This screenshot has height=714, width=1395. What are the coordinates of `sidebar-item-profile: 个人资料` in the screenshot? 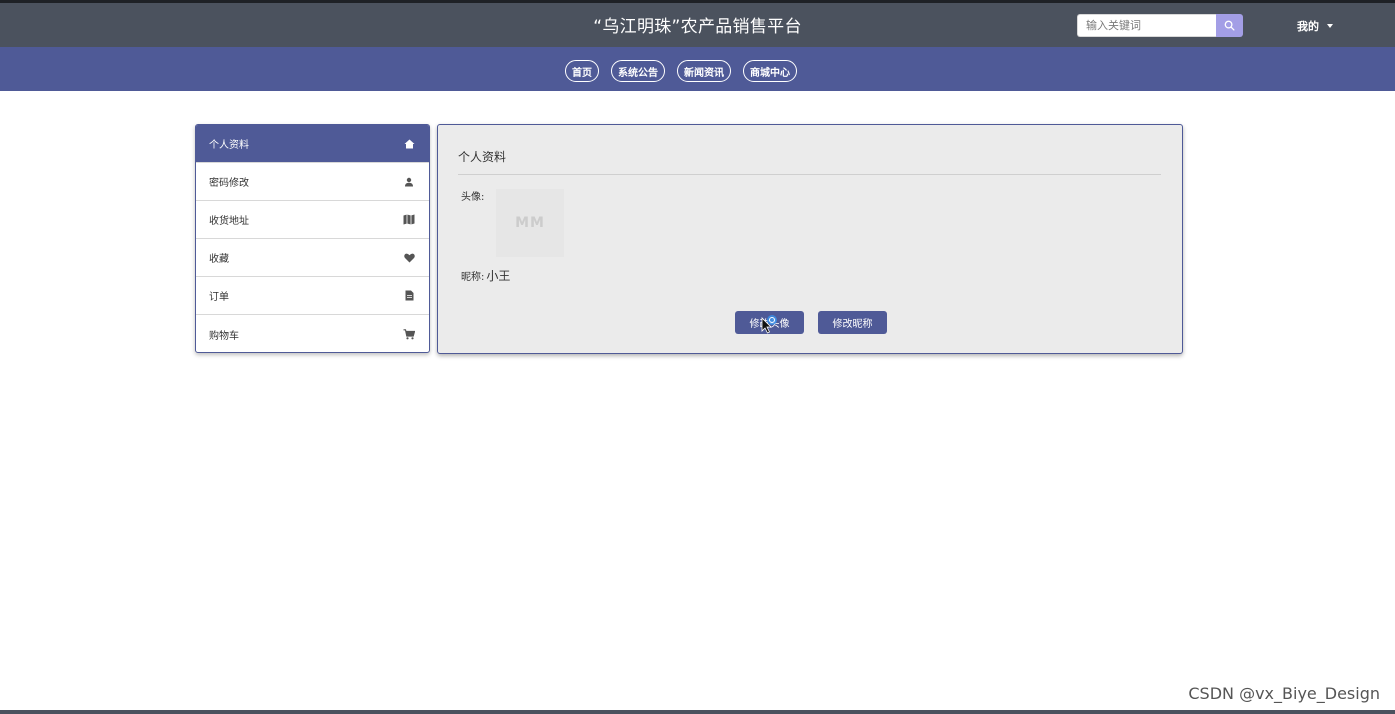 It's located at (312, 144).